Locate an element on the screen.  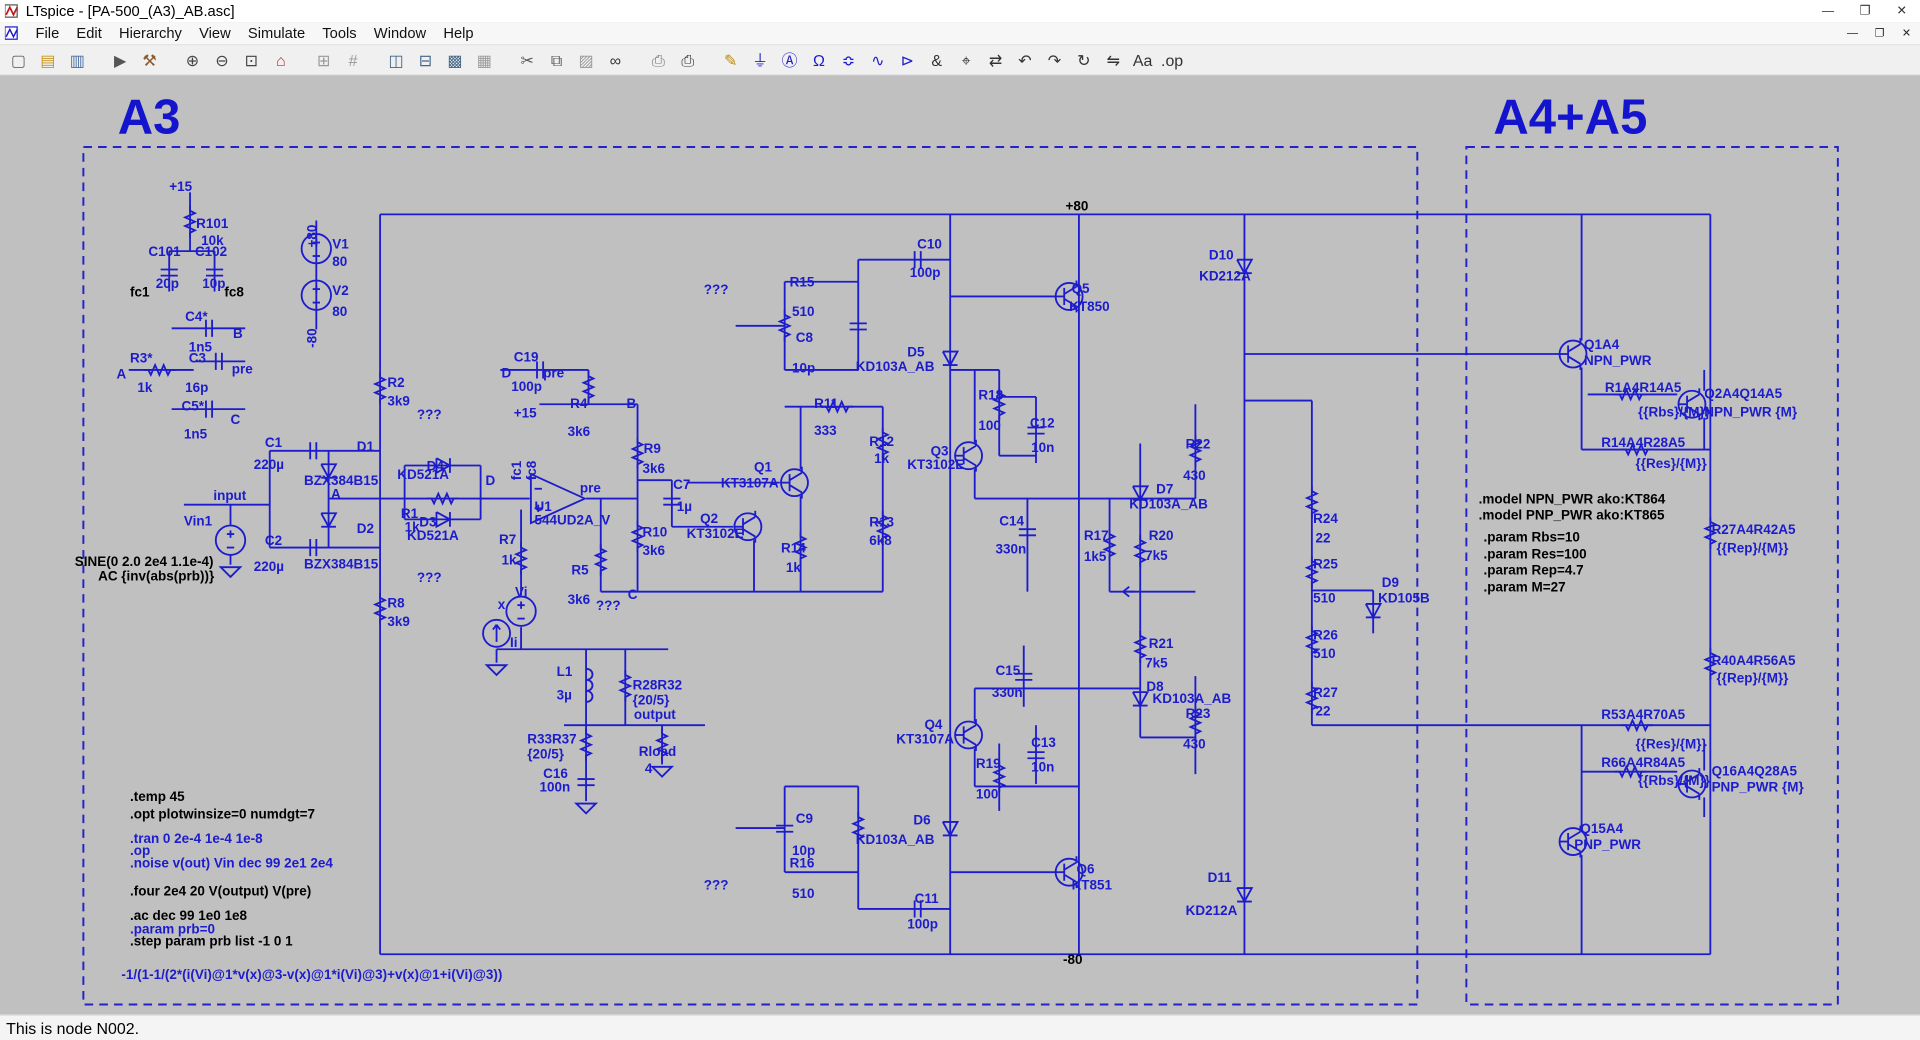
schematic-label: output is located at coordinates (655, 715).